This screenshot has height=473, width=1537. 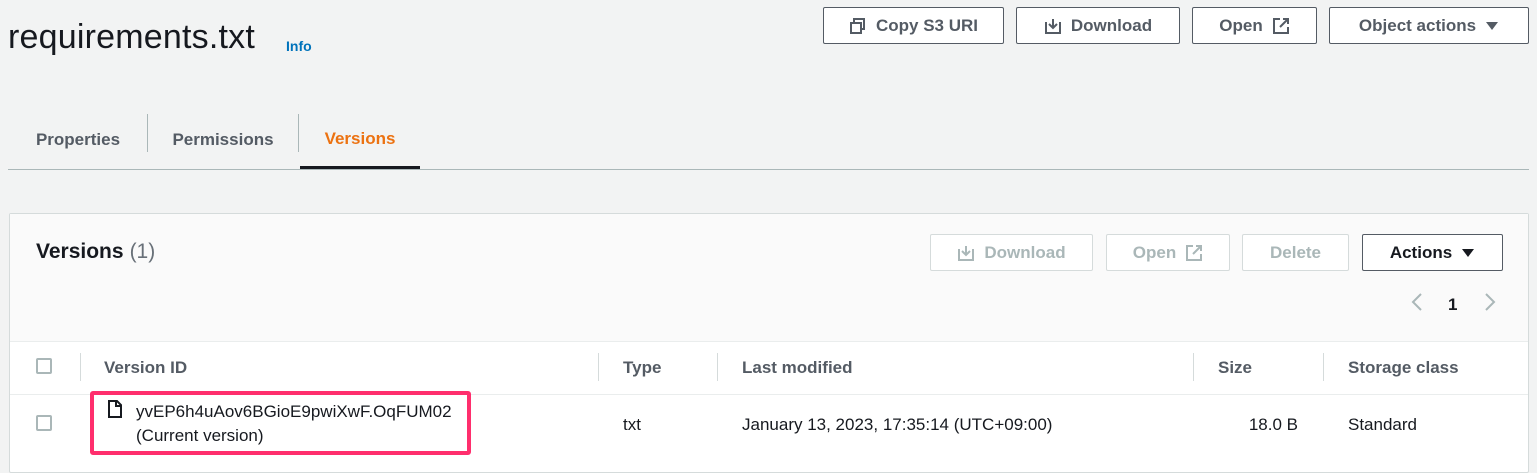 I want to click on tab-permissions: Permissions, so click(x=223, y=140).